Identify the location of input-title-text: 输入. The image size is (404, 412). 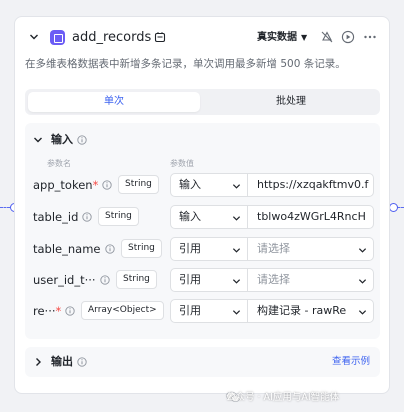
(62, 139).